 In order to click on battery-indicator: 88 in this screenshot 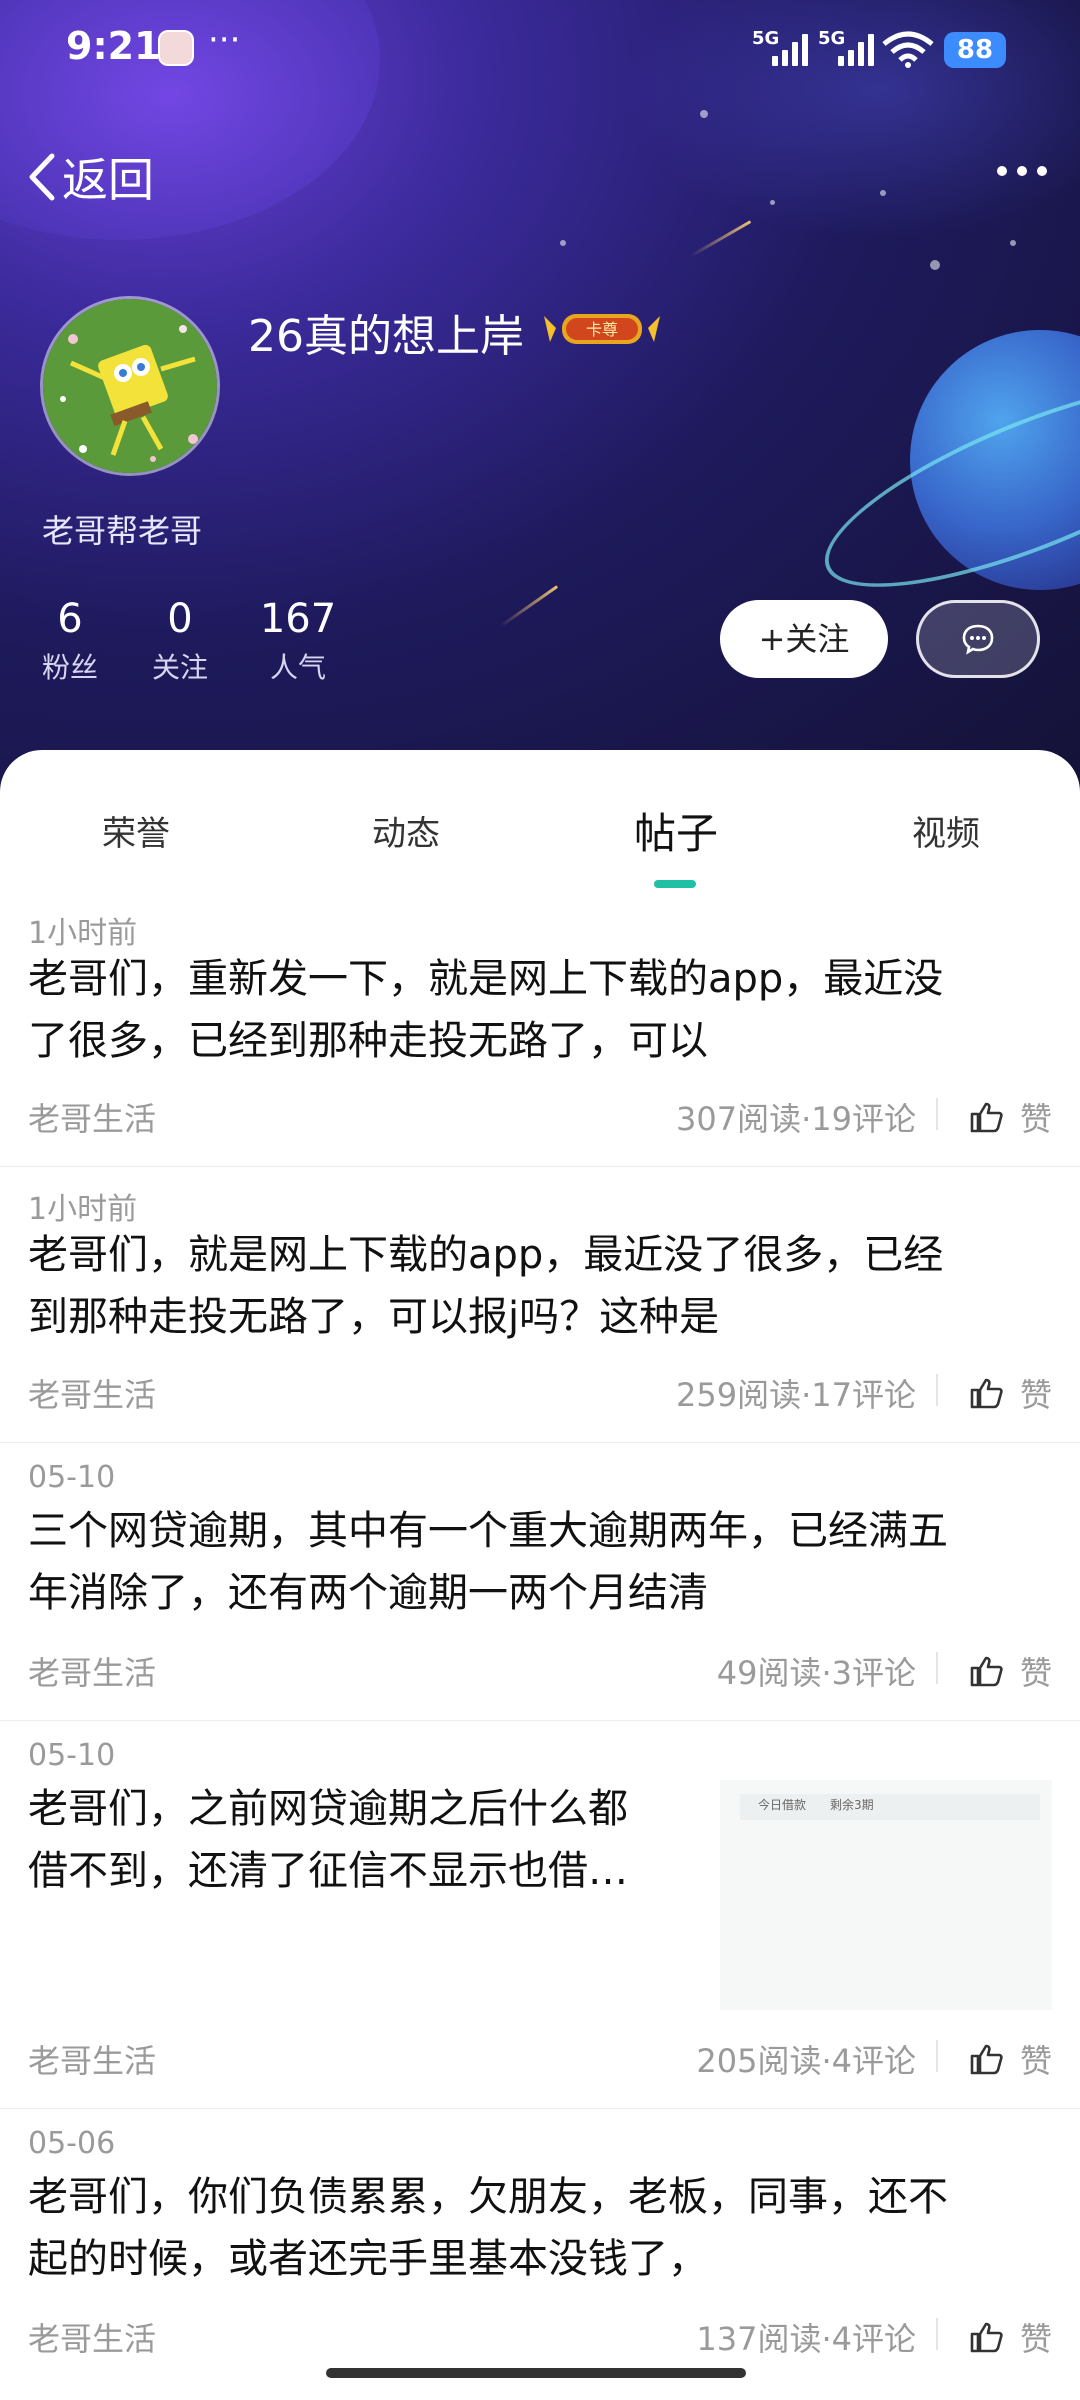, I will do `click(975, 50)`.